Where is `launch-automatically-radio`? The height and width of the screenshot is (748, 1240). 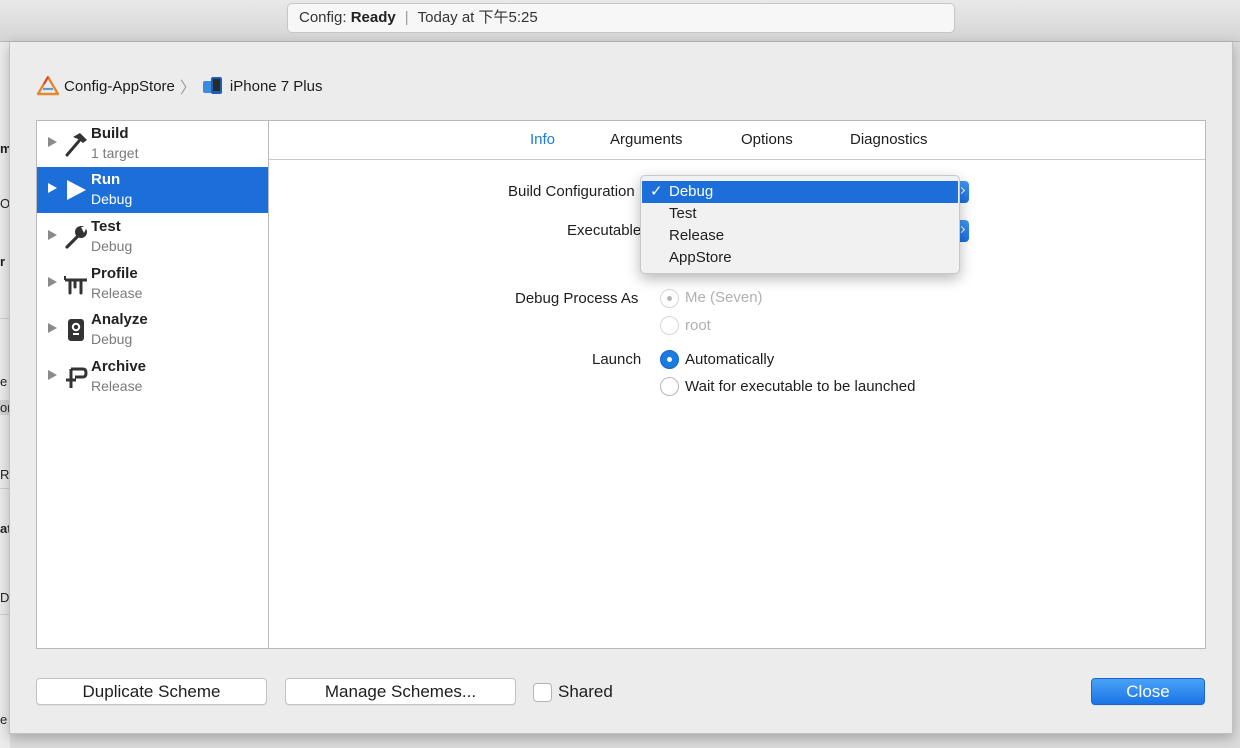
launch-automatically-radio is located at coordinates (669, 359).